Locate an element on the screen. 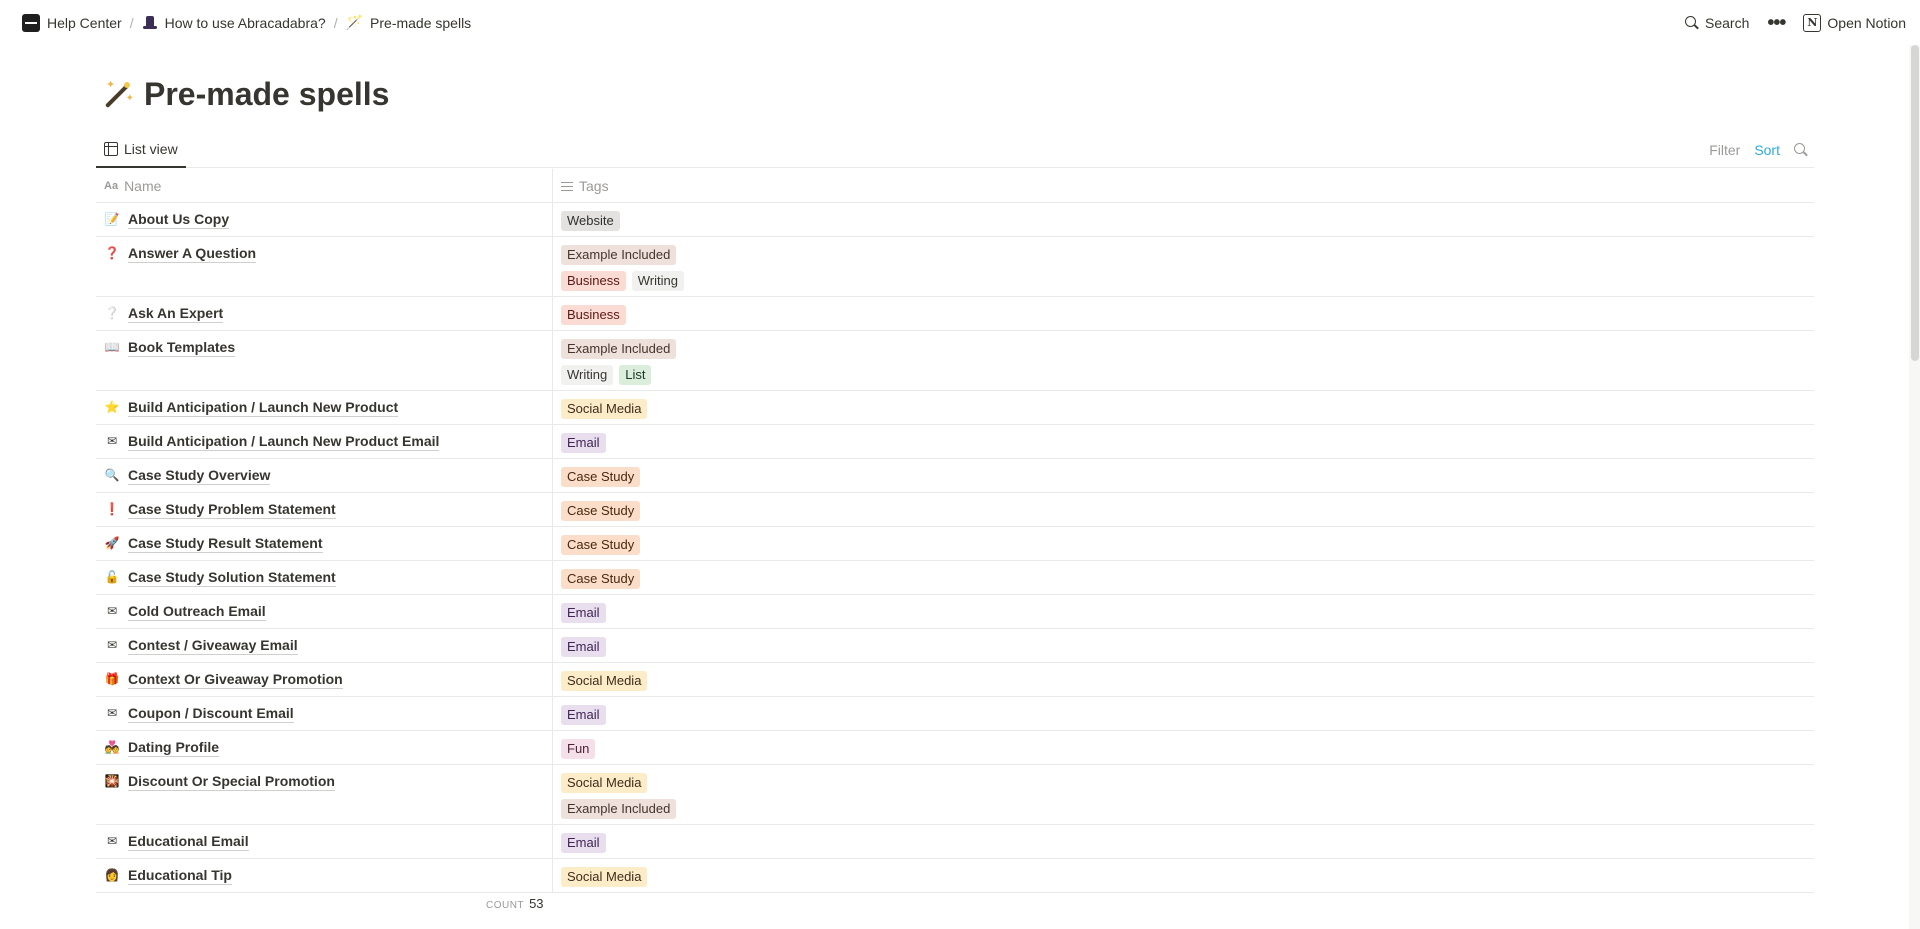  row-title: Educational Email is located at coordinates (188, 842).